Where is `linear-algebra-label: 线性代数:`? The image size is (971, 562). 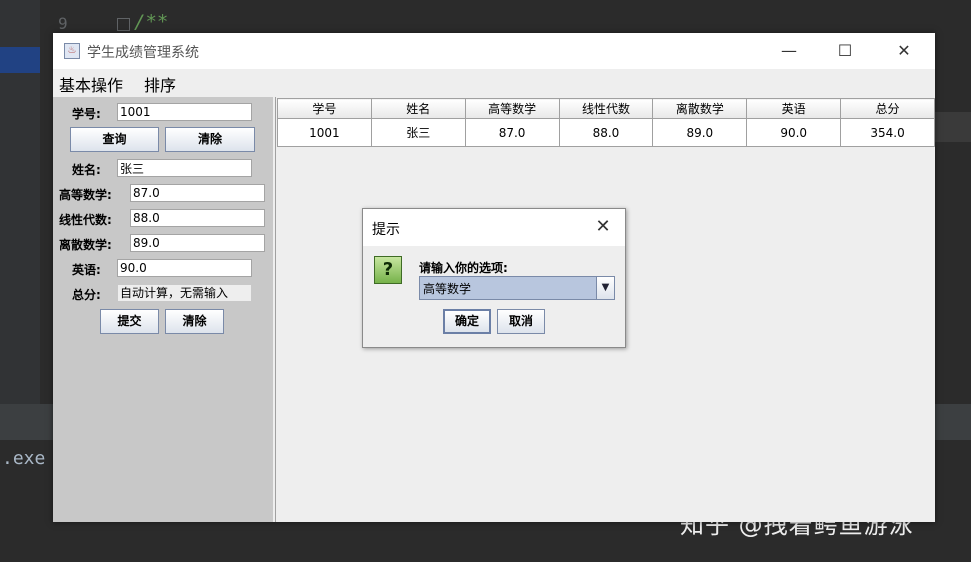
linear-algebra-label: 线性代数: is located at coordinates (85, 220).